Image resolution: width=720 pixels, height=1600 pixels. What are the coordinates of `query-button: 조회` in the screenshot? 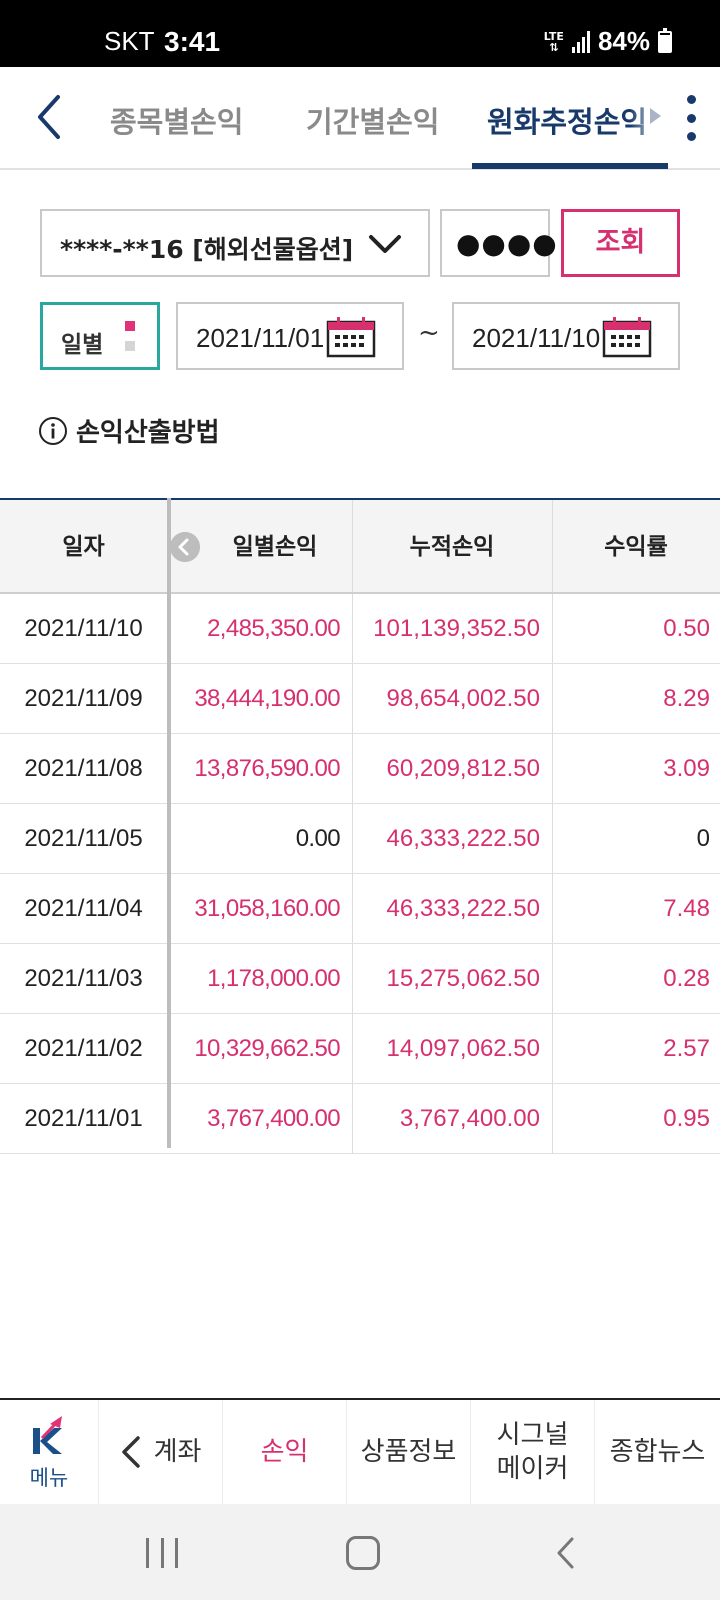 It's located at (620, 243).